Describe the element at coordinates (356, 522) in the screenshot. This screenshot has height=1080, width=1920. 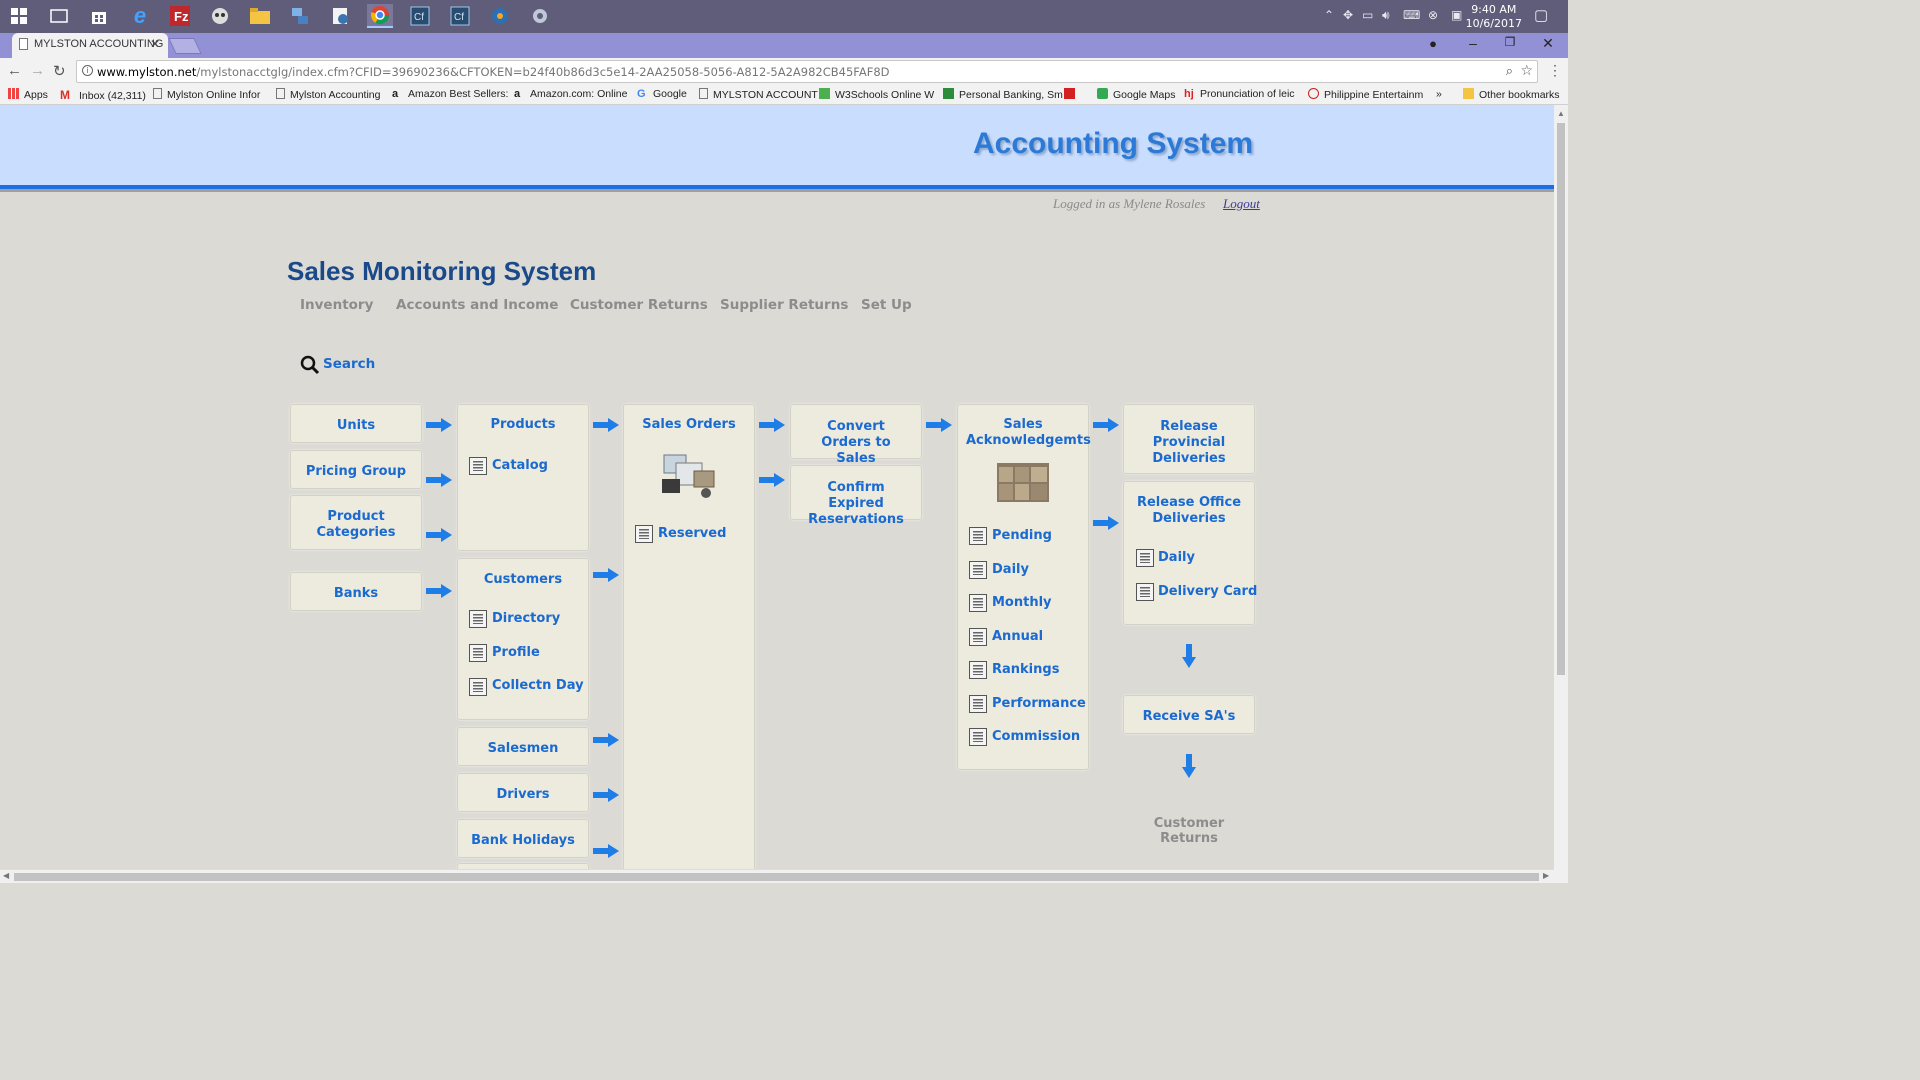
I see `product-categories-box: Product Categories` at that location.